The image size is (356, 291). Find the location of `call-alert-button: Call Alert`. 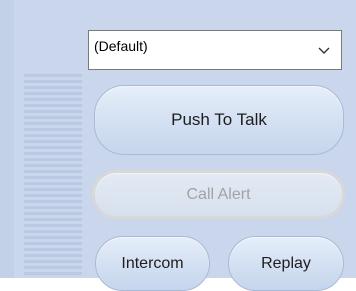

call-alert-button: Call Alert is located at coordinates (218, 194).